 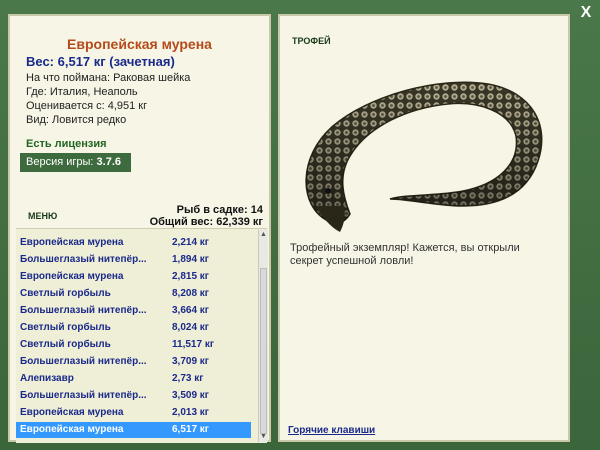 What do you see at coordinates (108, 78) in the screenshot?
I see `fish-bait: На что поймана: Раковая шейка` at bounding box center [108, 78].